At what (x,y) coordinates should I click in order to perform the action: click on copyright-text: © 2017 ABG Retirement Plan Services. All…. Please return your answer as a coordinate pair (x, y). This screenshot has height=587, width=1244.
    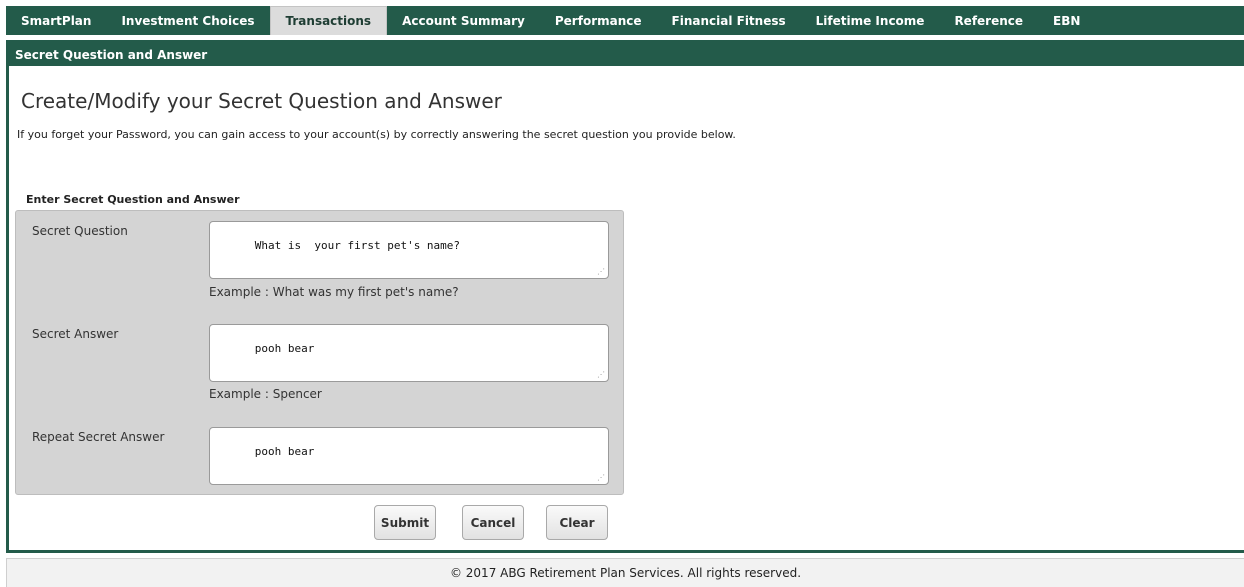
    Looking at the image, I should click on (625, 573).